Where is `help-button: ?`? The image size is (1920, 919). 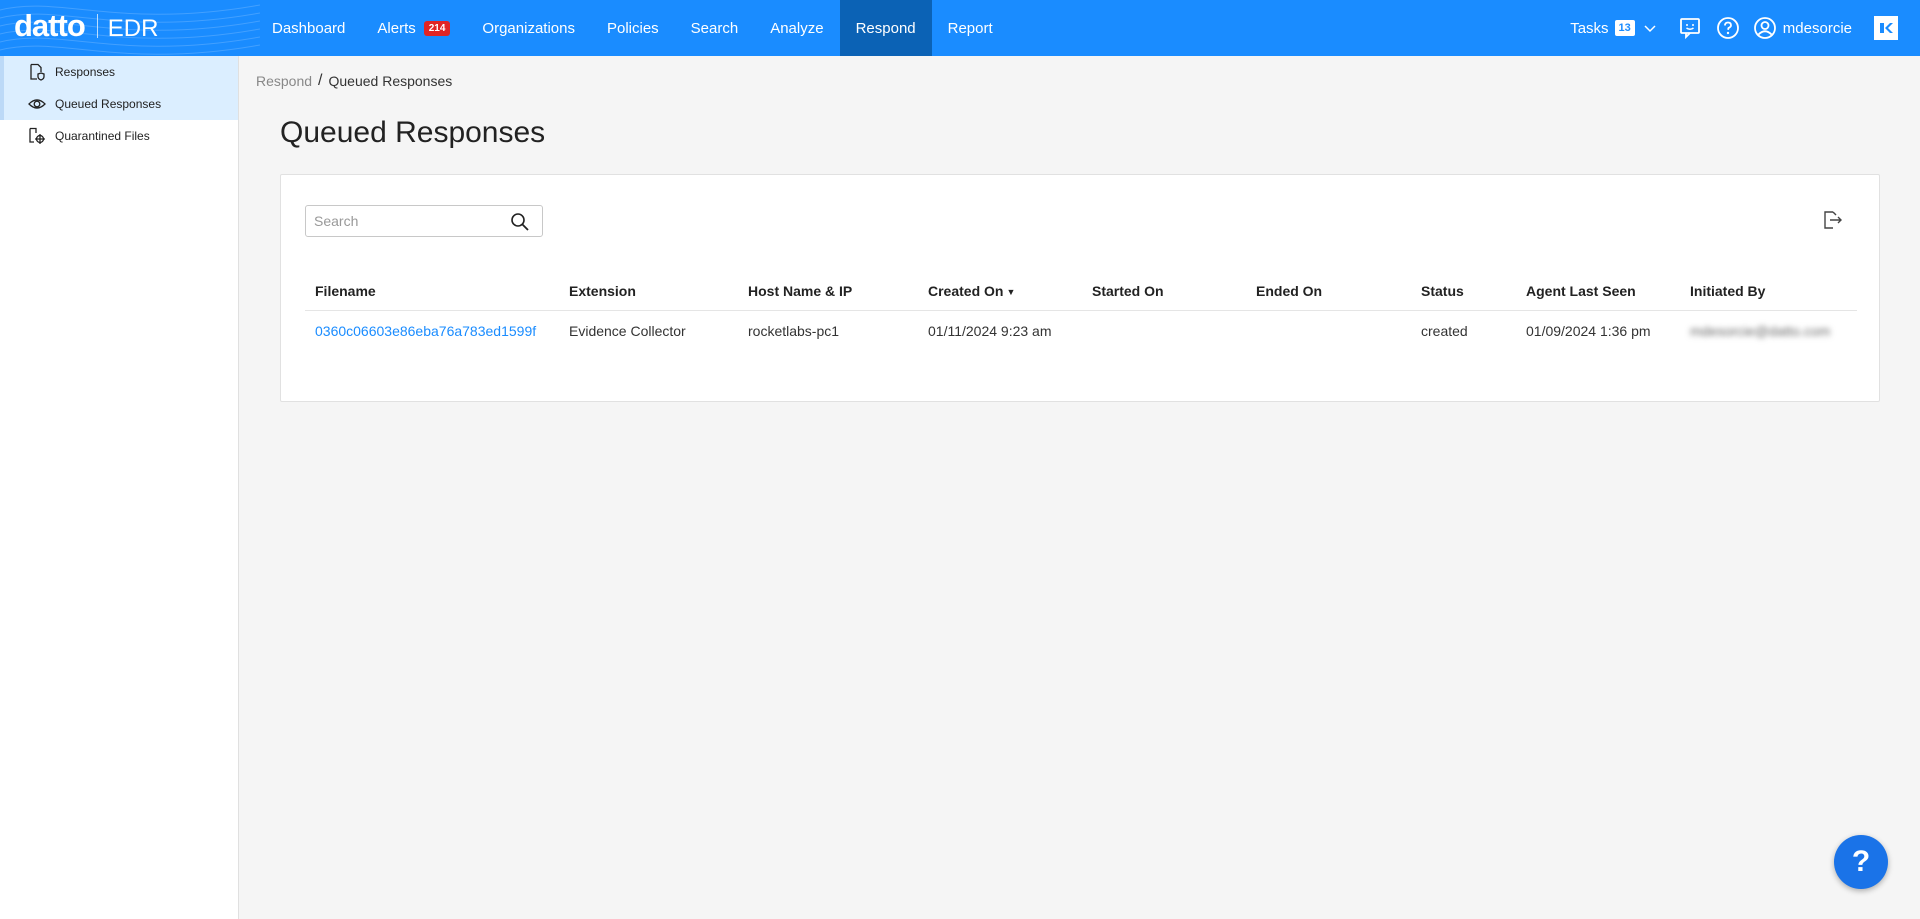
help-button: ? is located at coordinates (1861, 862).